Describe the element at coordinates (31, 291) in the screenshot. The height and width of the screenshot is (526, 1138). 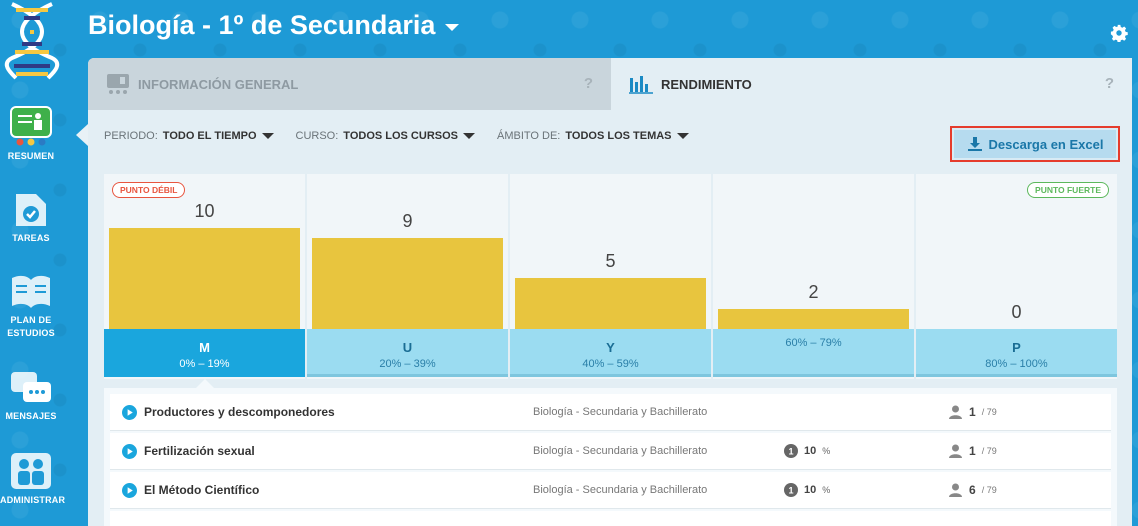
I see `book-icon` at that location.